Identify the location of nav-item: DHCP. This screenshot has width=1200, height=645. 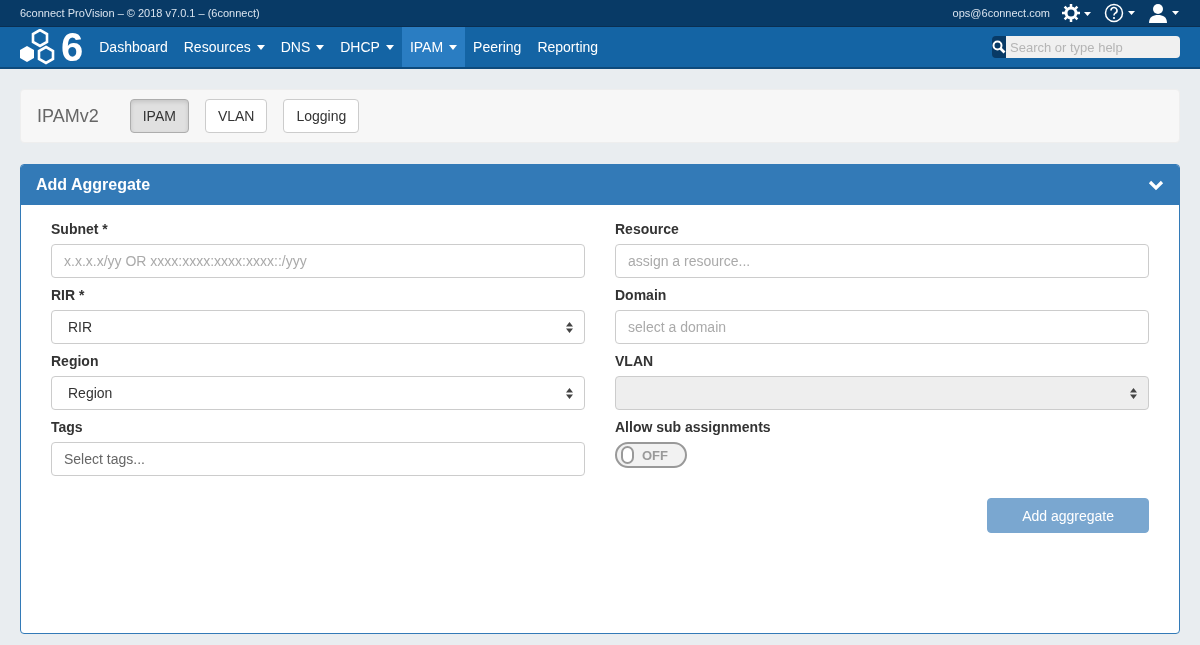
(367, 47).